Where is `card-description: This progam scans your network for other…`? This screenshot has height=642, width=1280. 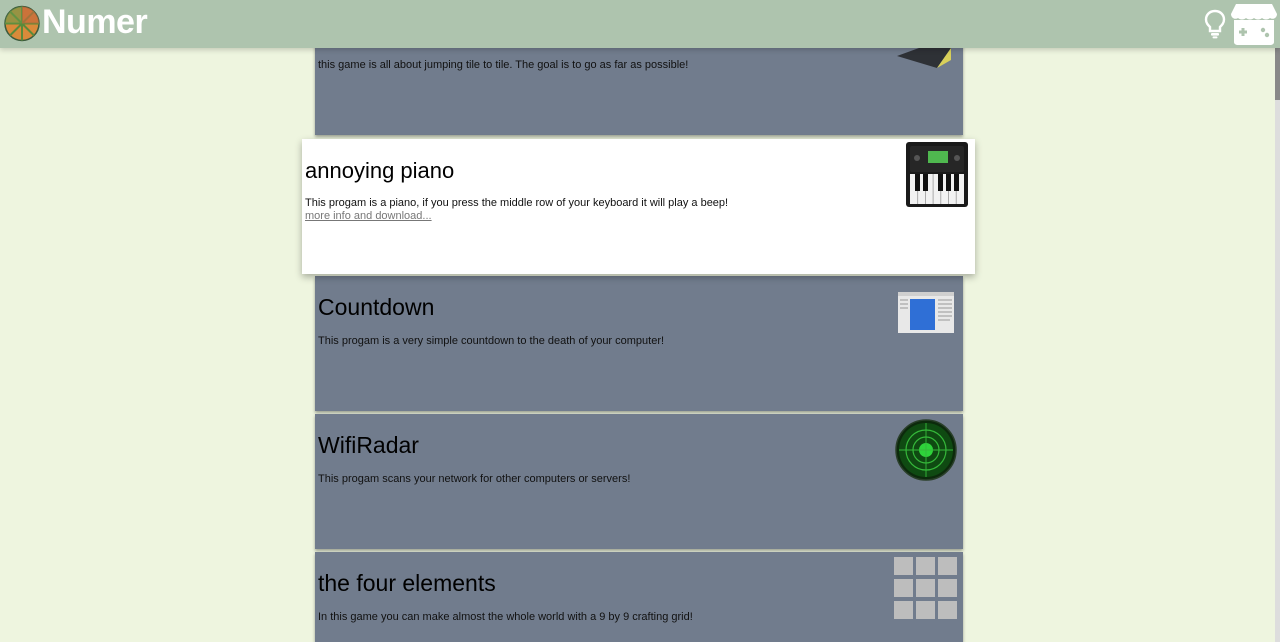
card-description: This progam scans your network for other… is located at coordinates (474, 479).